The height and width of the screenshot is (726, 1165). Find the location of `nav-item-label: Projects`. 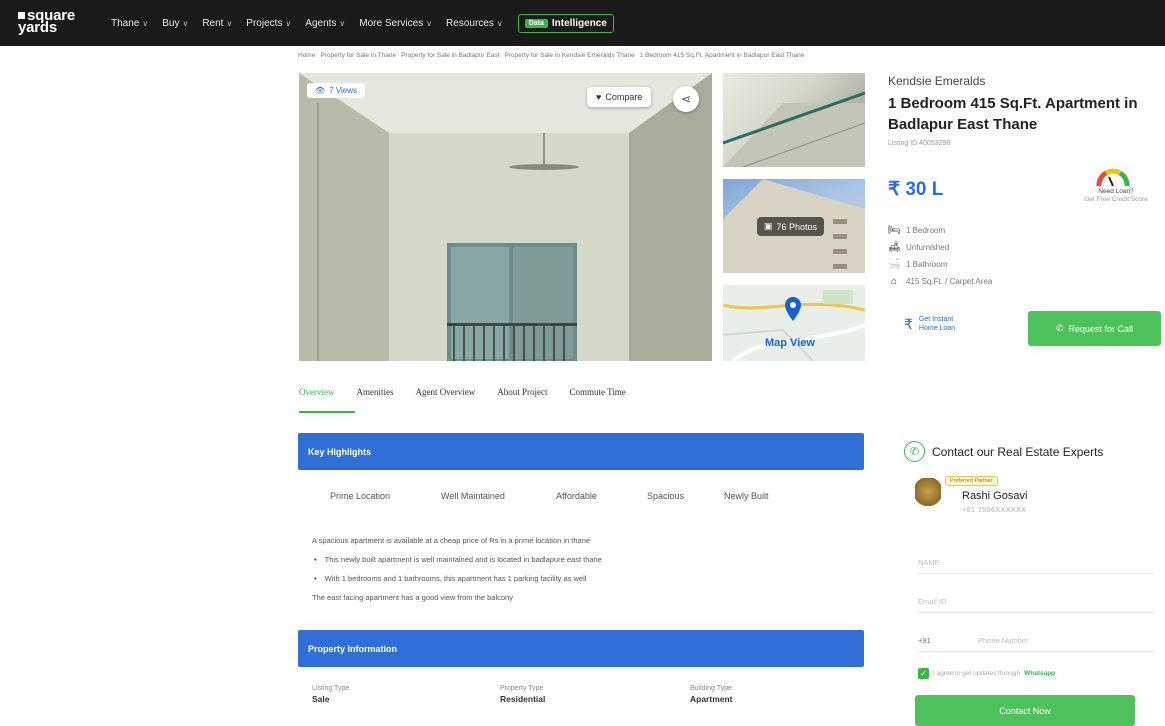

nav-item-label: Projects is located at coordinates (264, 23).